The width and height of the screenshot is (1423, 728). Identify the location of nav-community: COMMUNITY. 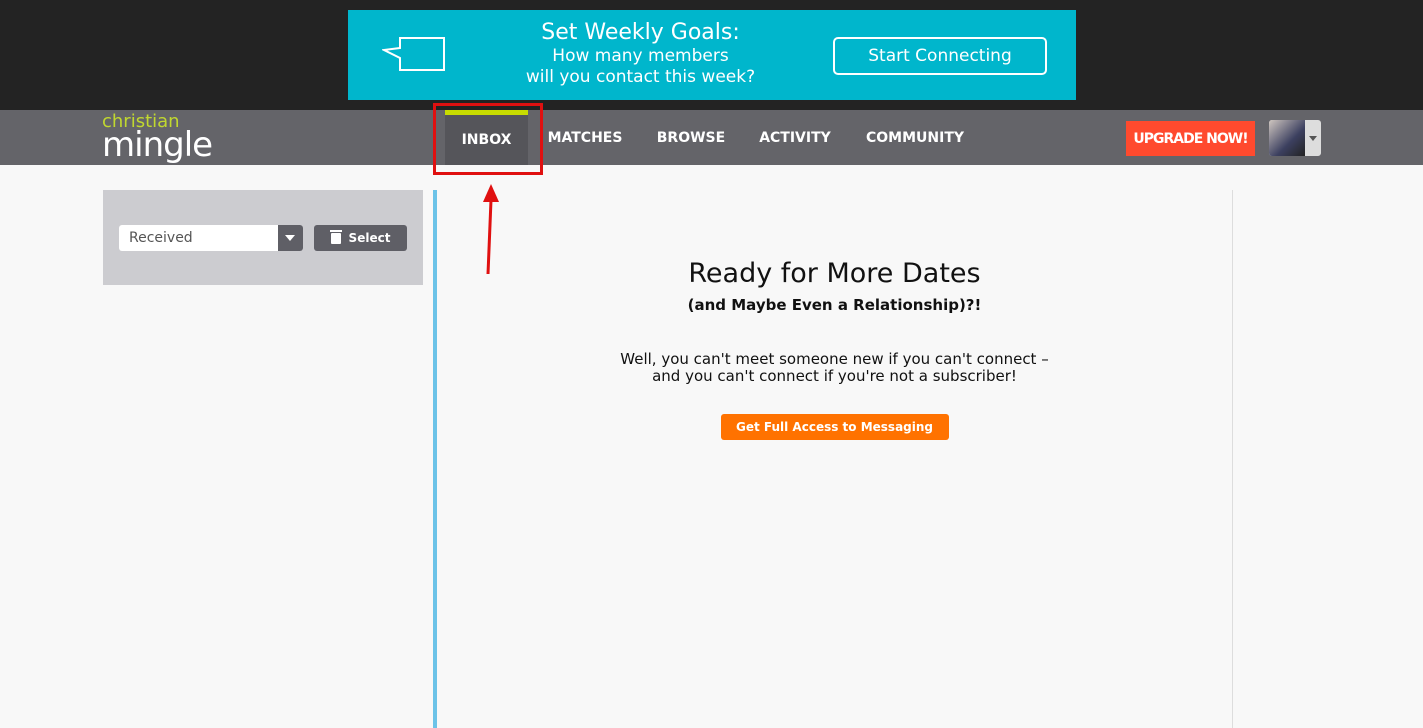
(915, 137).